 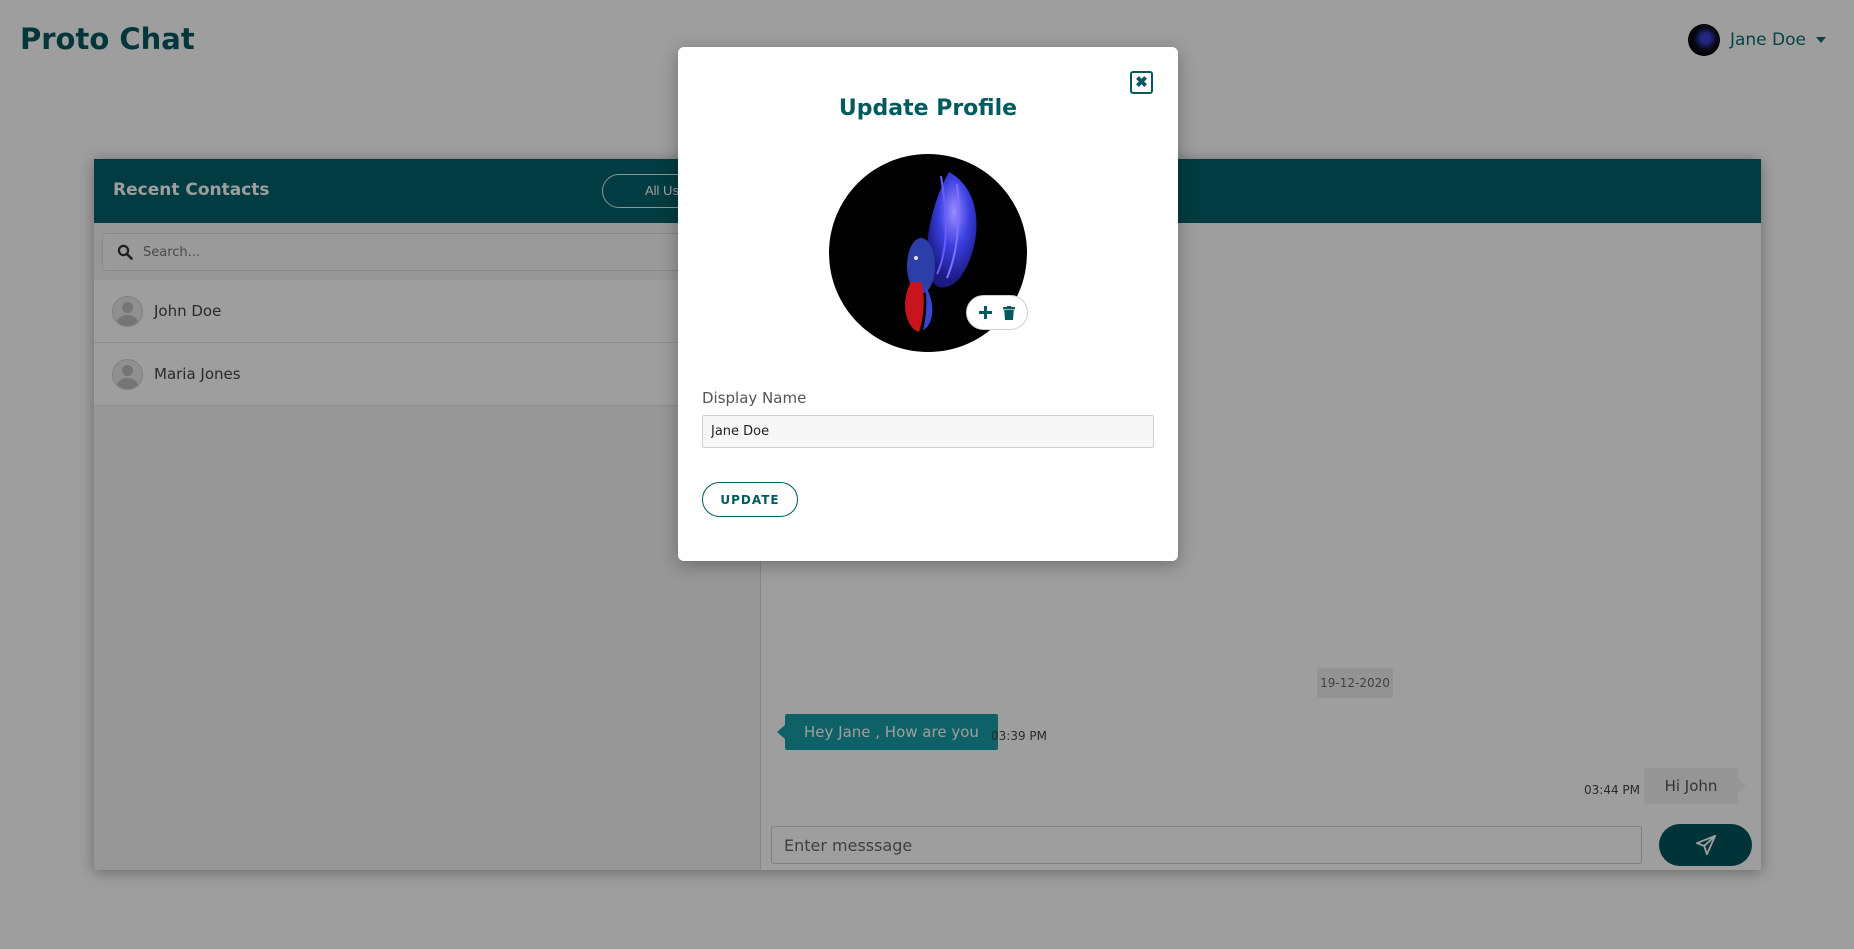 What do you see at coordinates (928, 108) in the screenshot?
I see `modal-title: Update Profile` at bounding box center [928, 108].